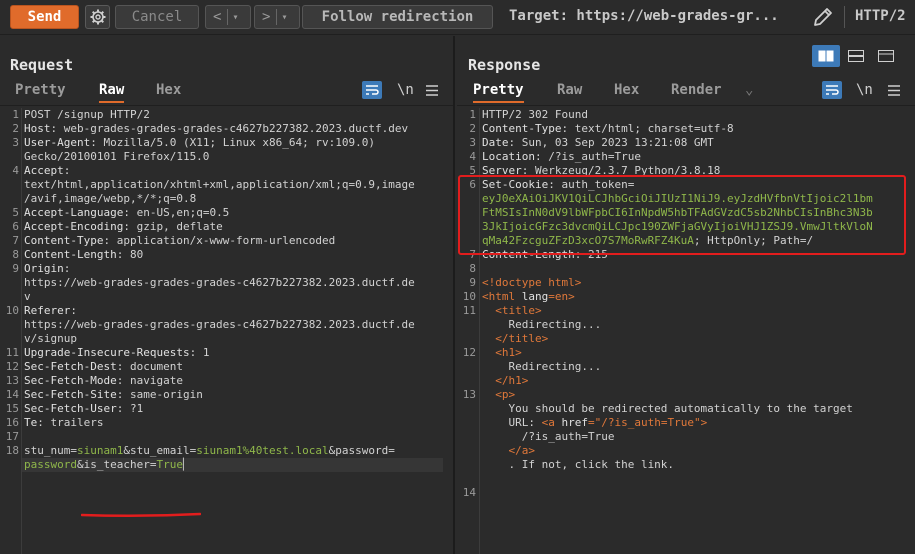 The width and height of the screenshot is (915, 554). I want to click on header-value: ?1, so click(136, 408).